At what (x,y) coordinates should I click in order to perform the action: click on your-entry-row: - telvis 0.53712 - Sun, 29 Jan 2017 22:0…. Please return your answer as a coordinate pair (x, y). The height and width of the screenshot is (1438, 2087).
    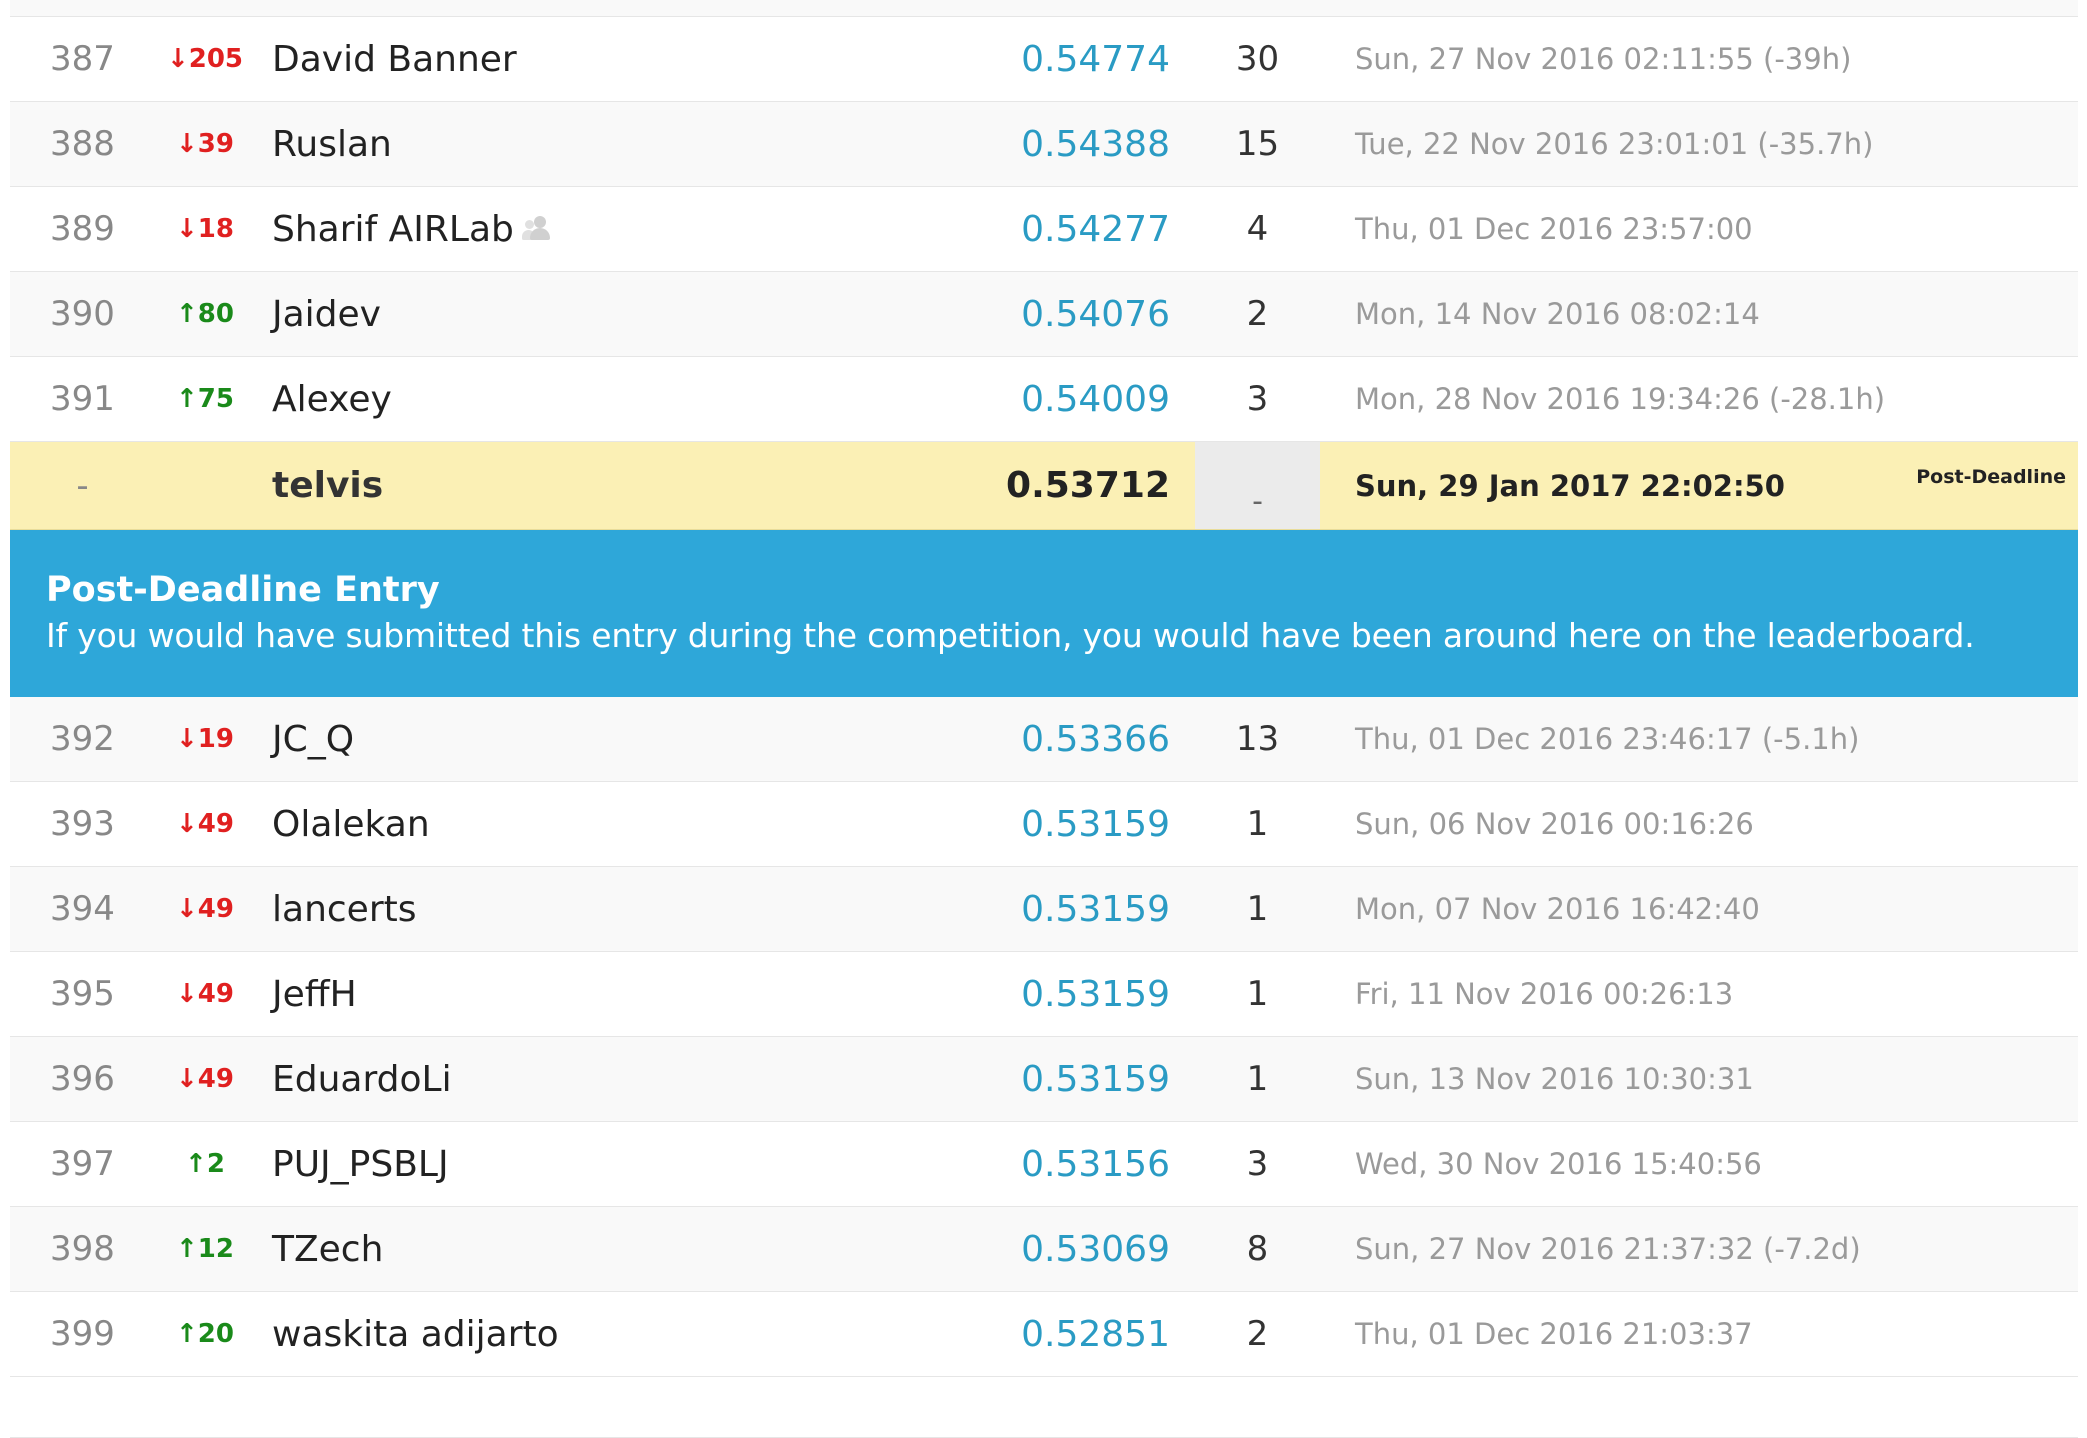
    Looking at the image, I should click on (1044, 486).